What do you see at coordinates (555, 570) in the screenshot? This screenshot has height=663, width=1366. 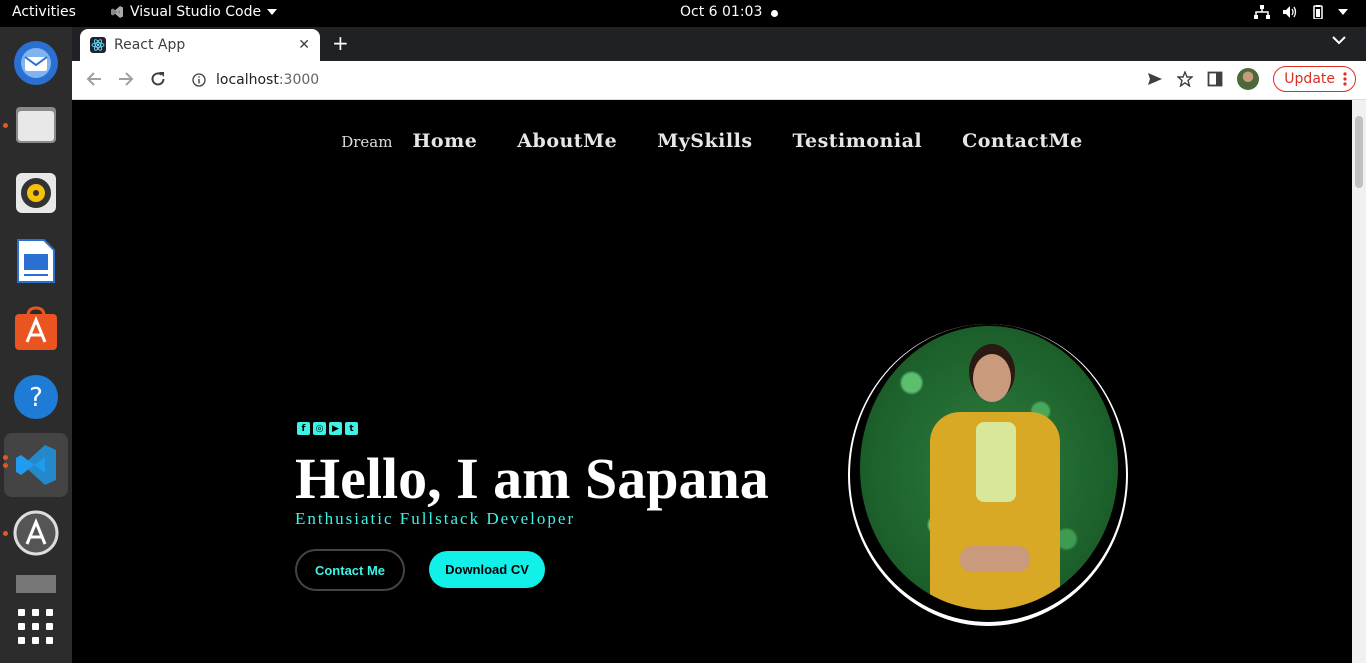 I see `hero-buttons: Contact Me Download CV` at bounding box center [555, 570].